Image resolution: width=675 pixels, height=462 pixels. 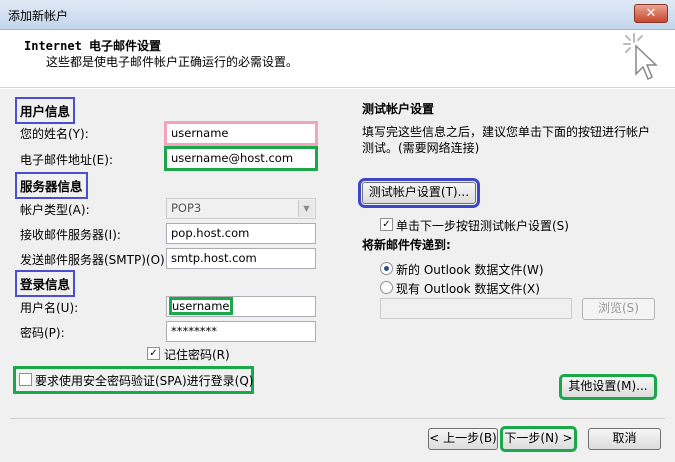 What do you see at coordinates (232, 158) in the screenshot?
I see `email-value: username@host.com` at bounding box center [232, 158].